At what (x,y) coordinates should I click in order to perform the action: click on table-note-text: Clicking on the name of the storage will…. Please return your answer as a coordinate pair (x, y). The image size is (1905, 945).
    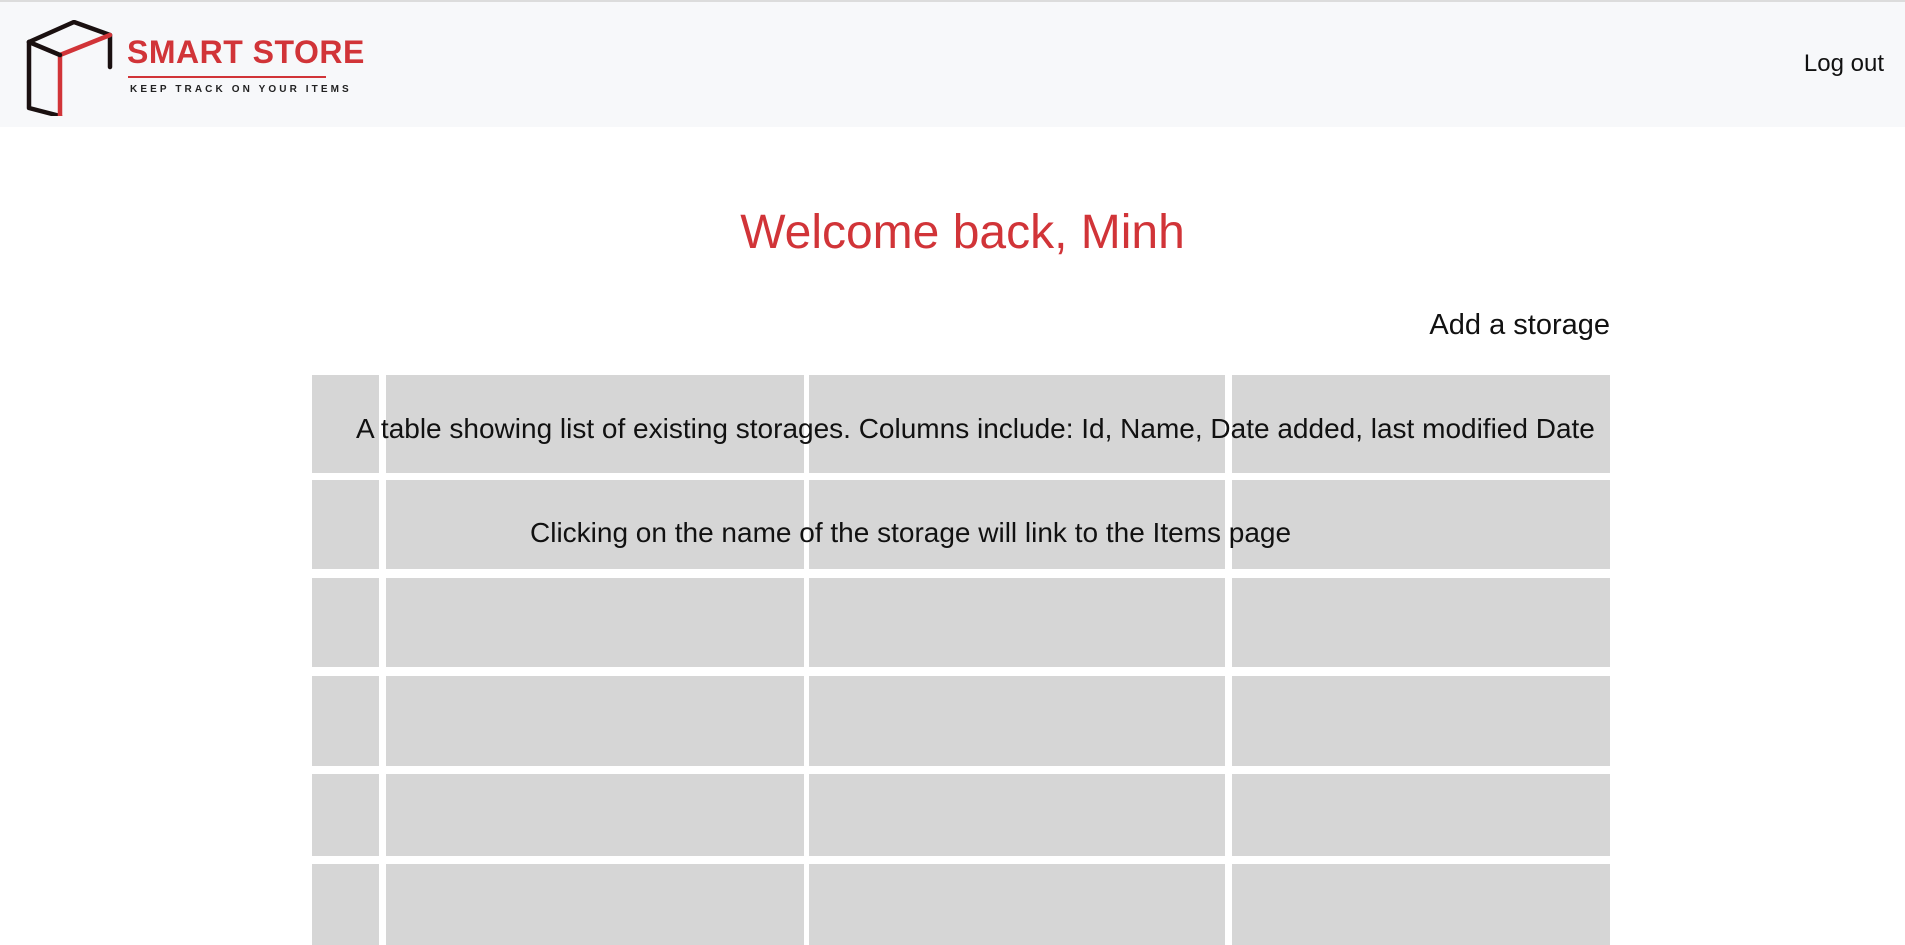
    Looking at the image, I should click on (911, 532).